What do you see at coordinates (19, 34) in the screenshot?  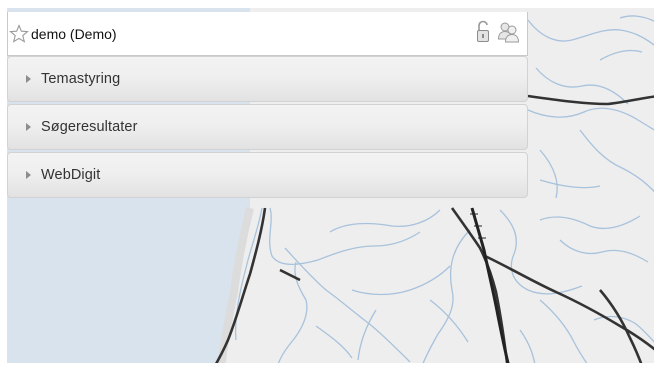 I see `star-icon` at bounding box center [19, 34].